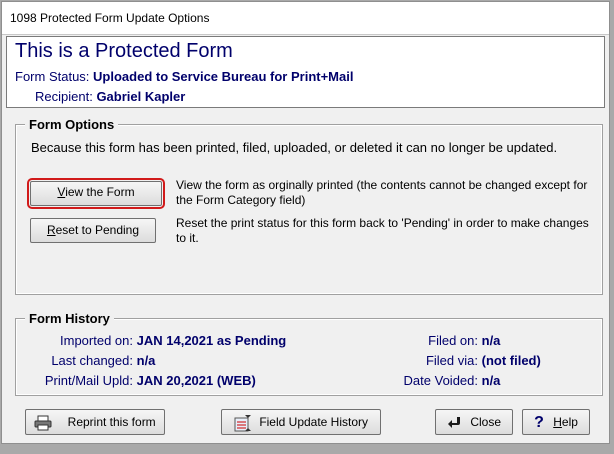 This screenshot has width=614, height=454. I want to click on form-history-legend: Form History, so click(69, 318).